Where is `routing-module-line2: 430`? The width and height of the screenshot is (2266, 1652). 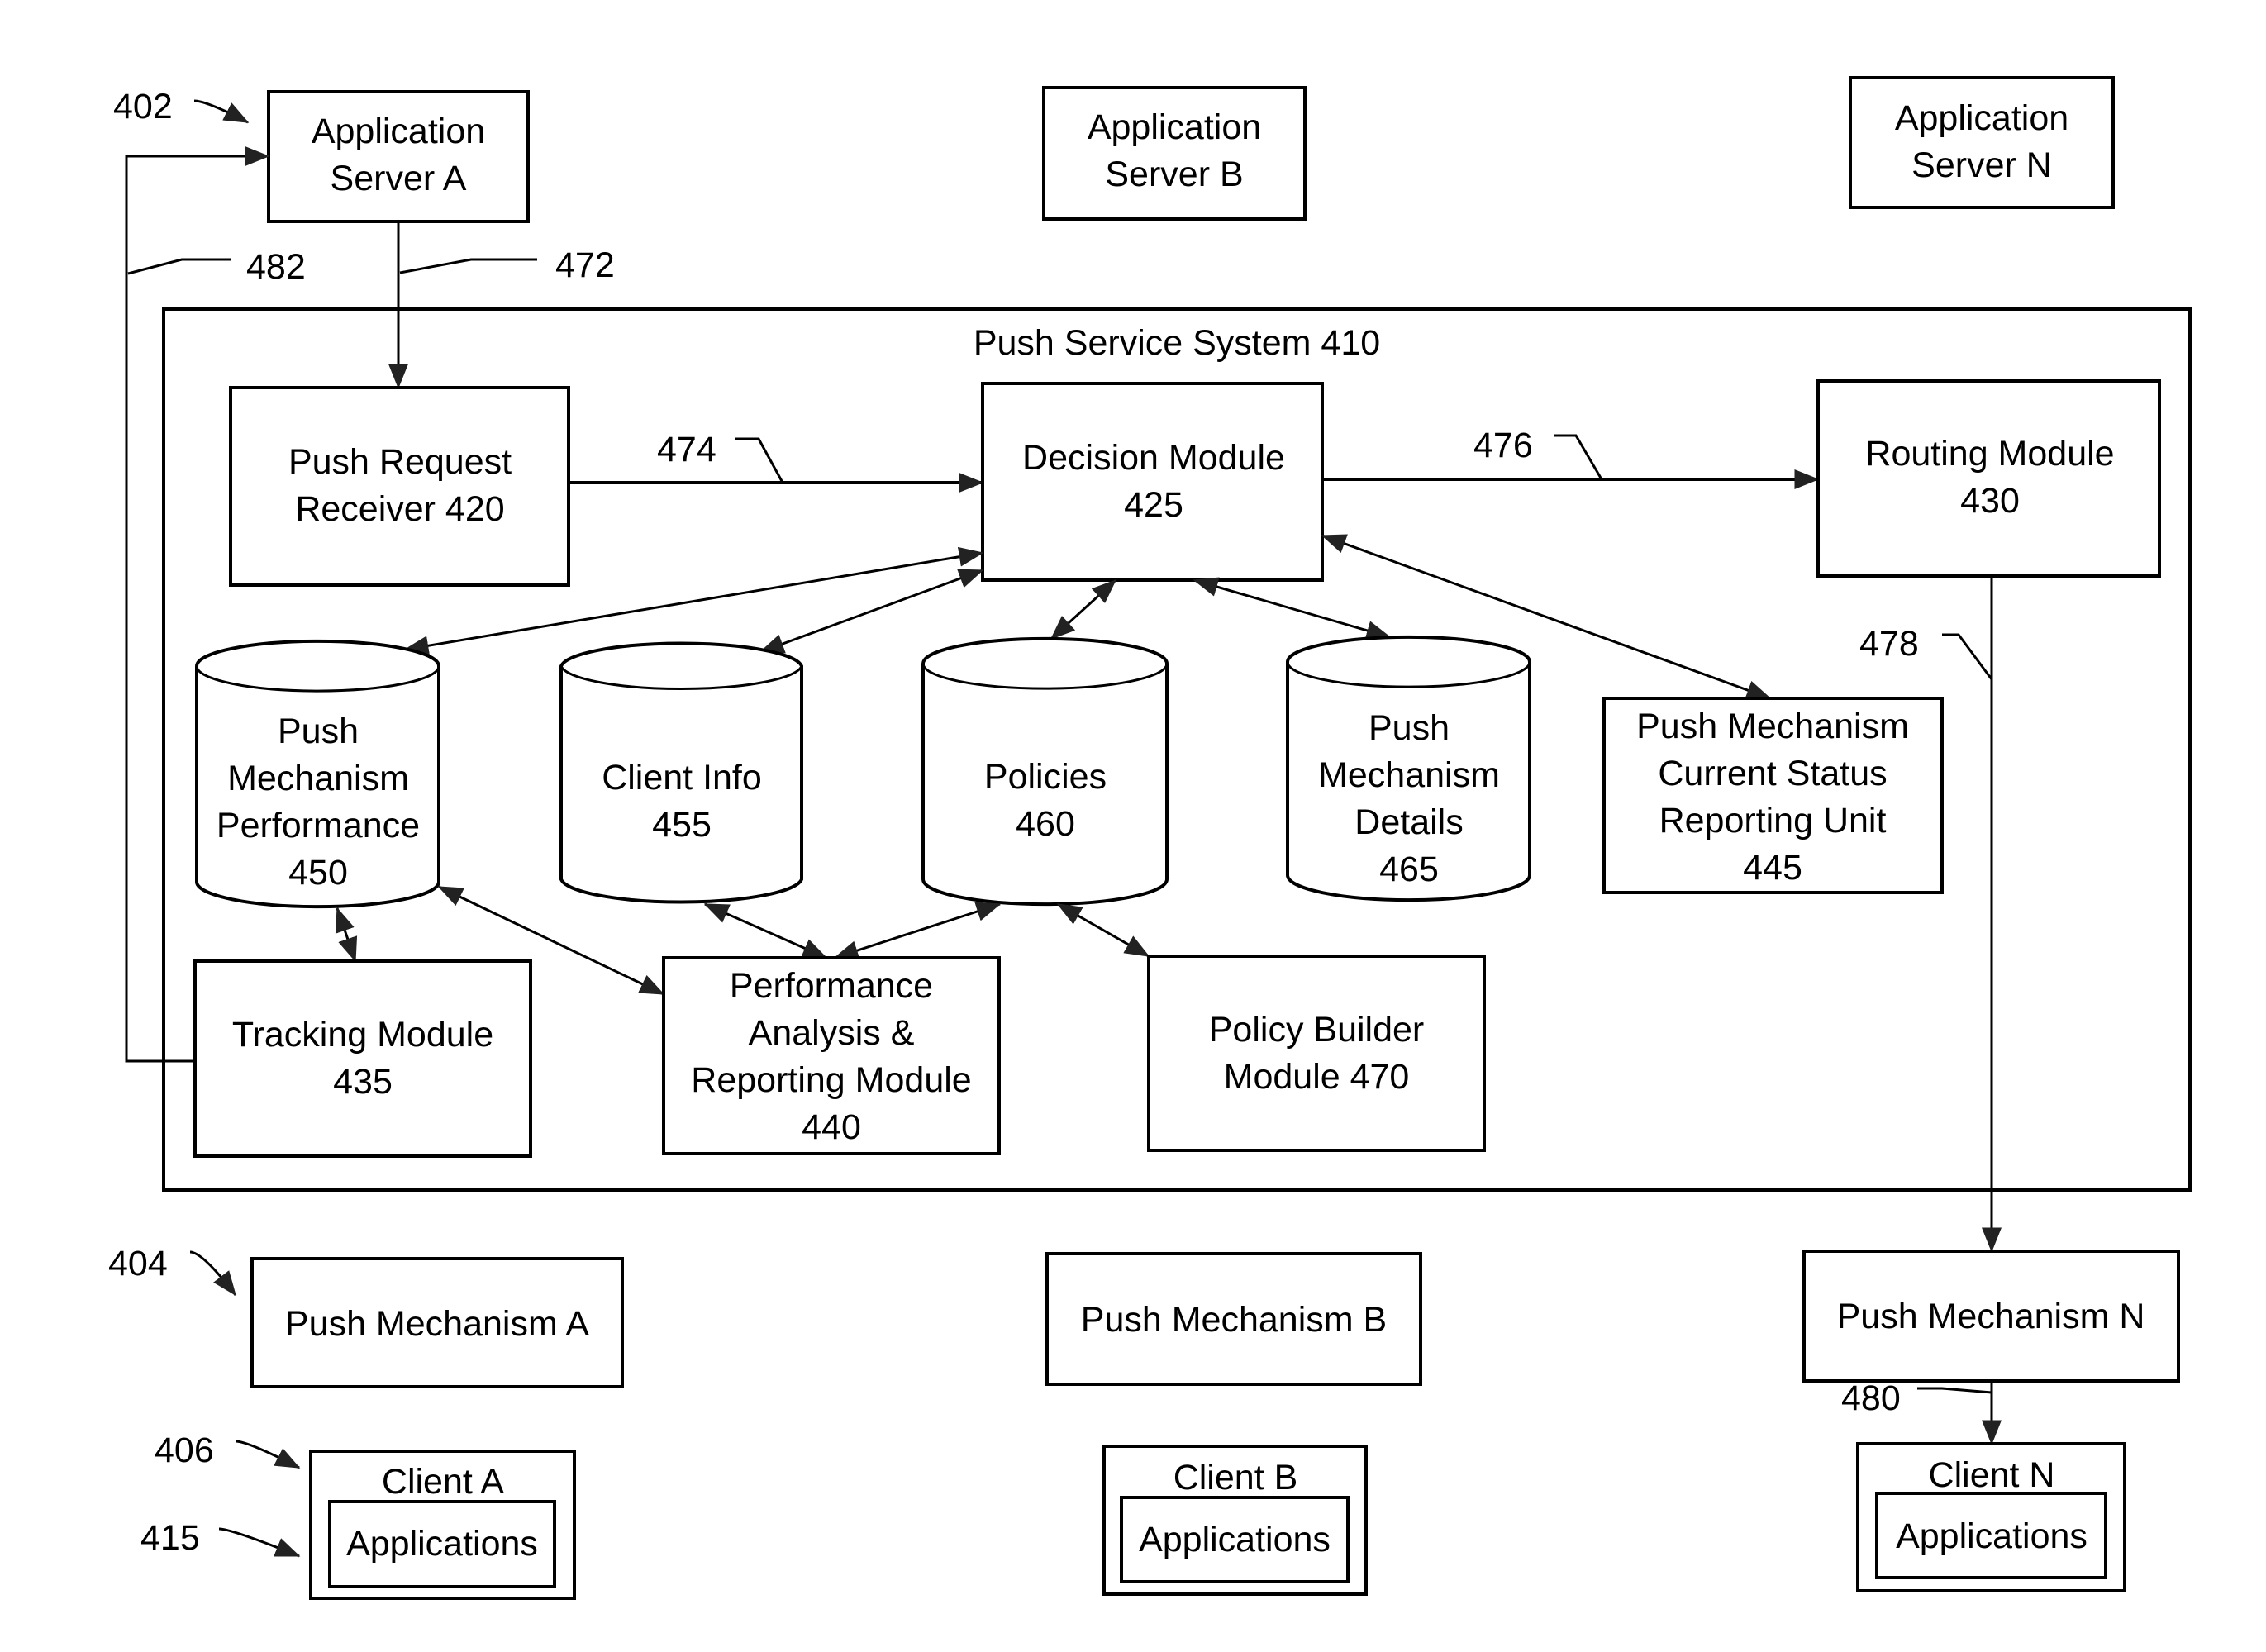
routing-module-line2: 430 is located at coordinates (1990, 501).